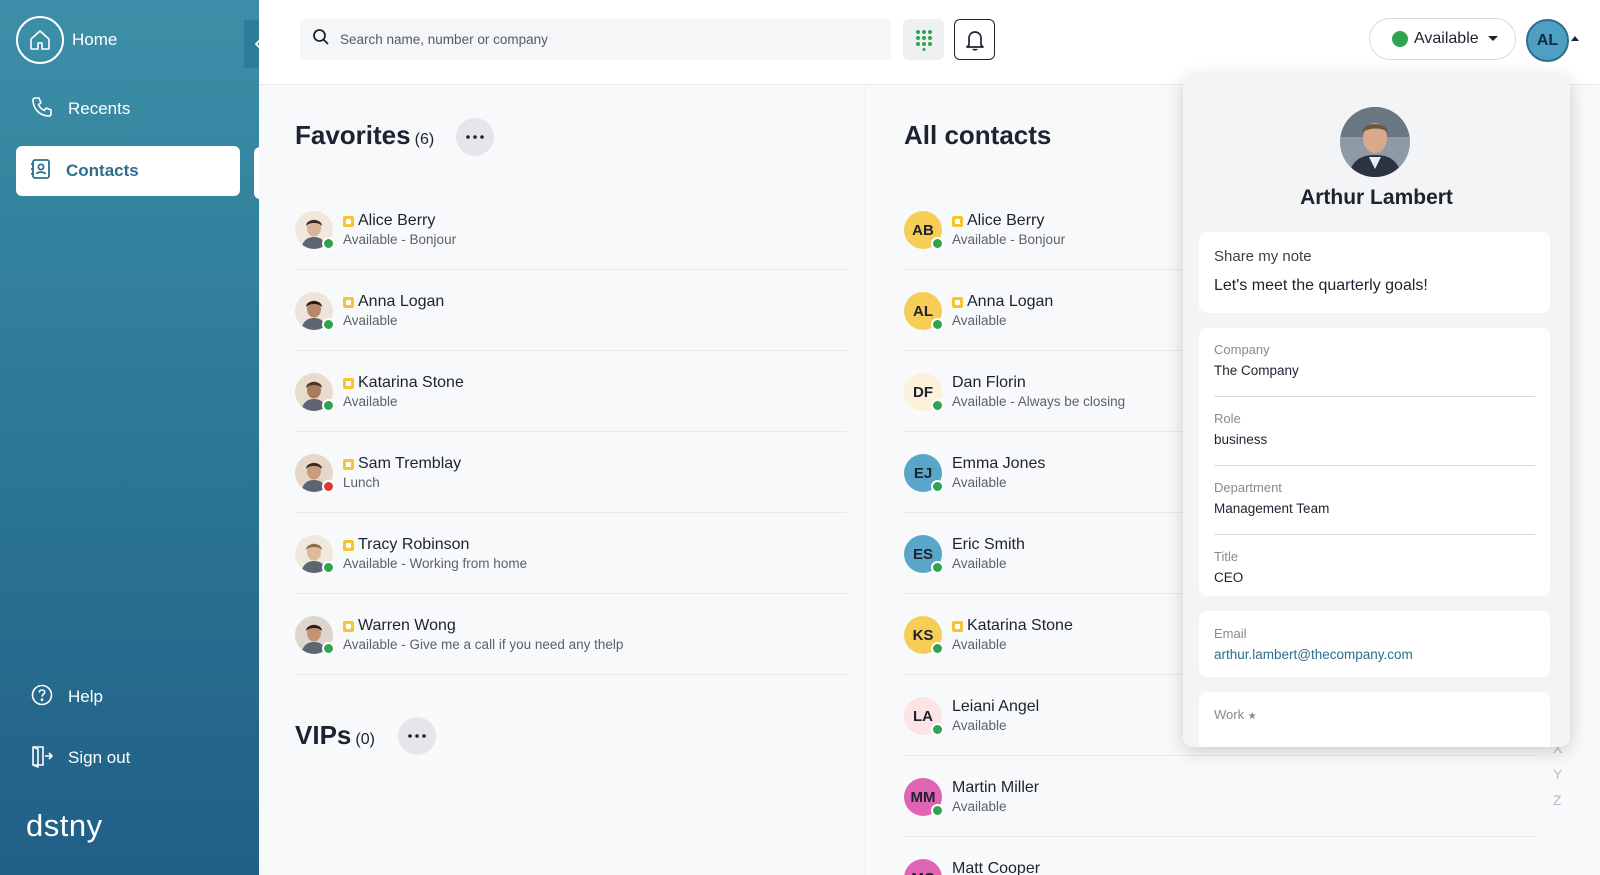 This screenshot has height=875, width=1600. What do you see at coordinates (99, 108) in the screenshot?
I see `nav-recents-label: Recents` at bounding box center [99, 108].